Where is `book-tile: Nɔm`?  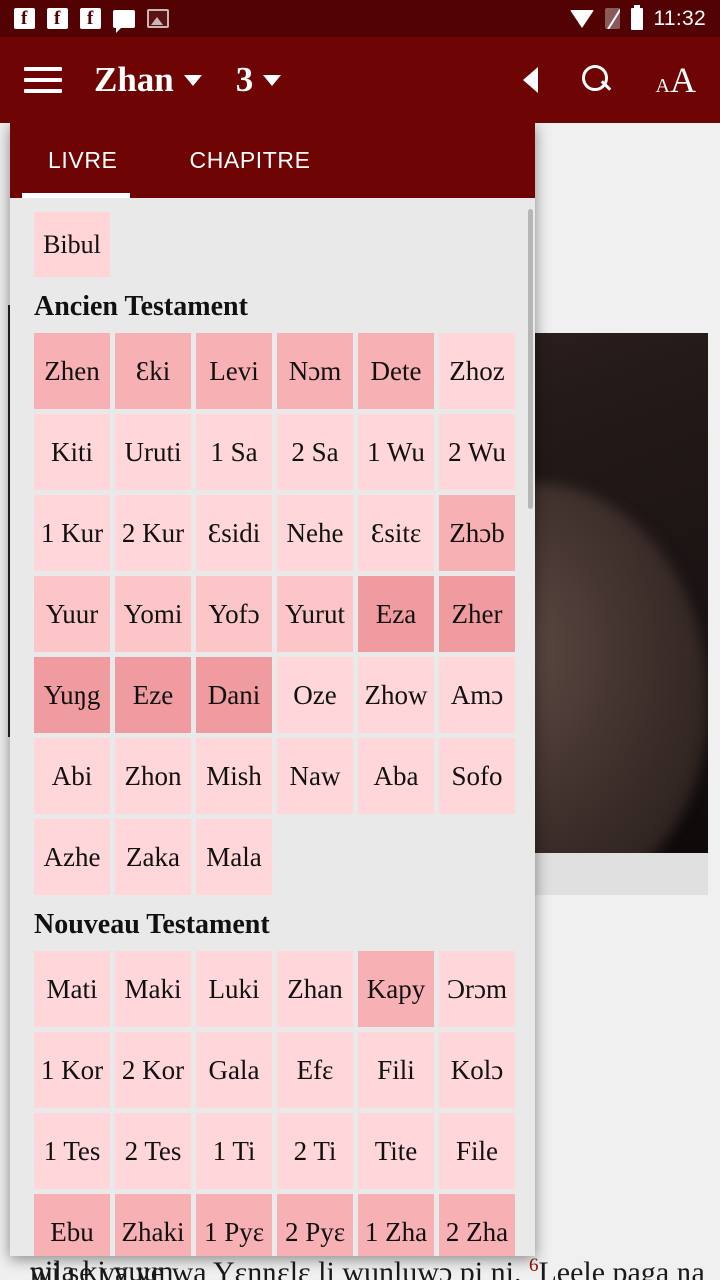
book-tile: Nɔm is located at coordinates (315, 371).